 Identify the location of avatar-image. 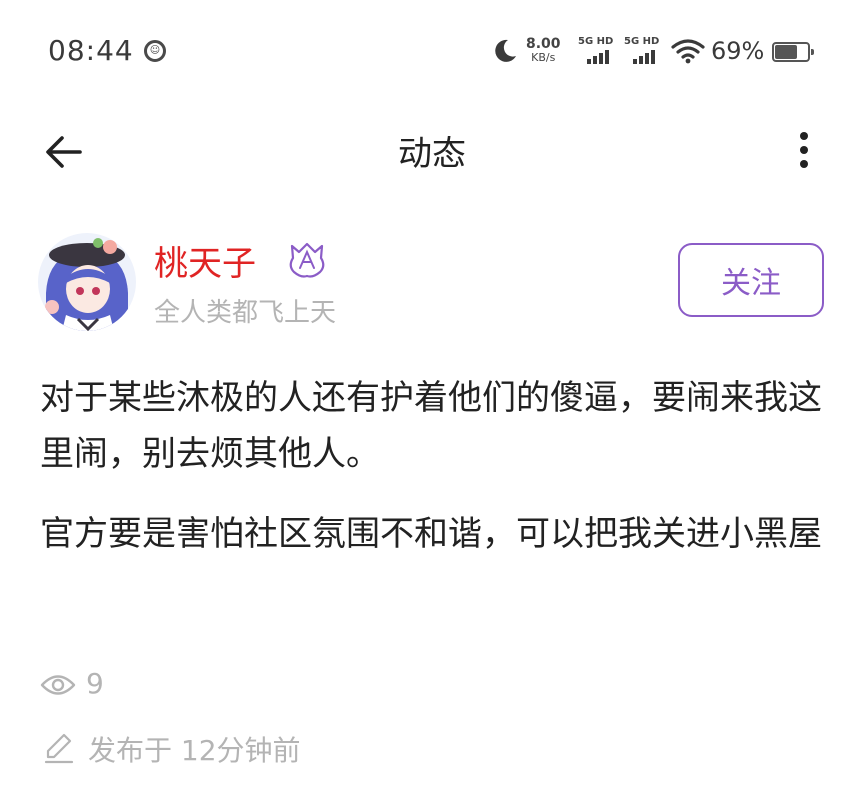
(87, 282).